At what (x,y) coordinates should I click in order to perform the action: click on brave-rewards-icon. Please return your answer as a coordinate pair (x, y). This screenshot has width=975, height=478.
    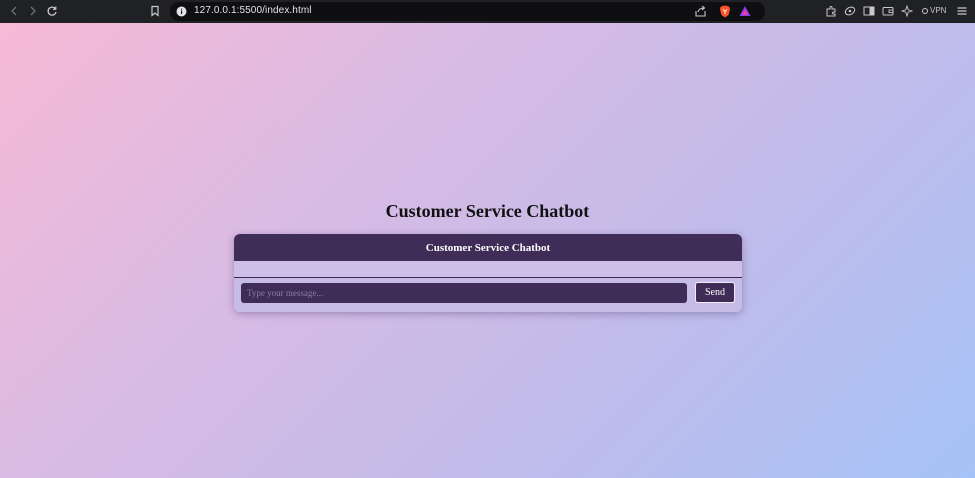
    Looking at the image, I should click on (745, 11).